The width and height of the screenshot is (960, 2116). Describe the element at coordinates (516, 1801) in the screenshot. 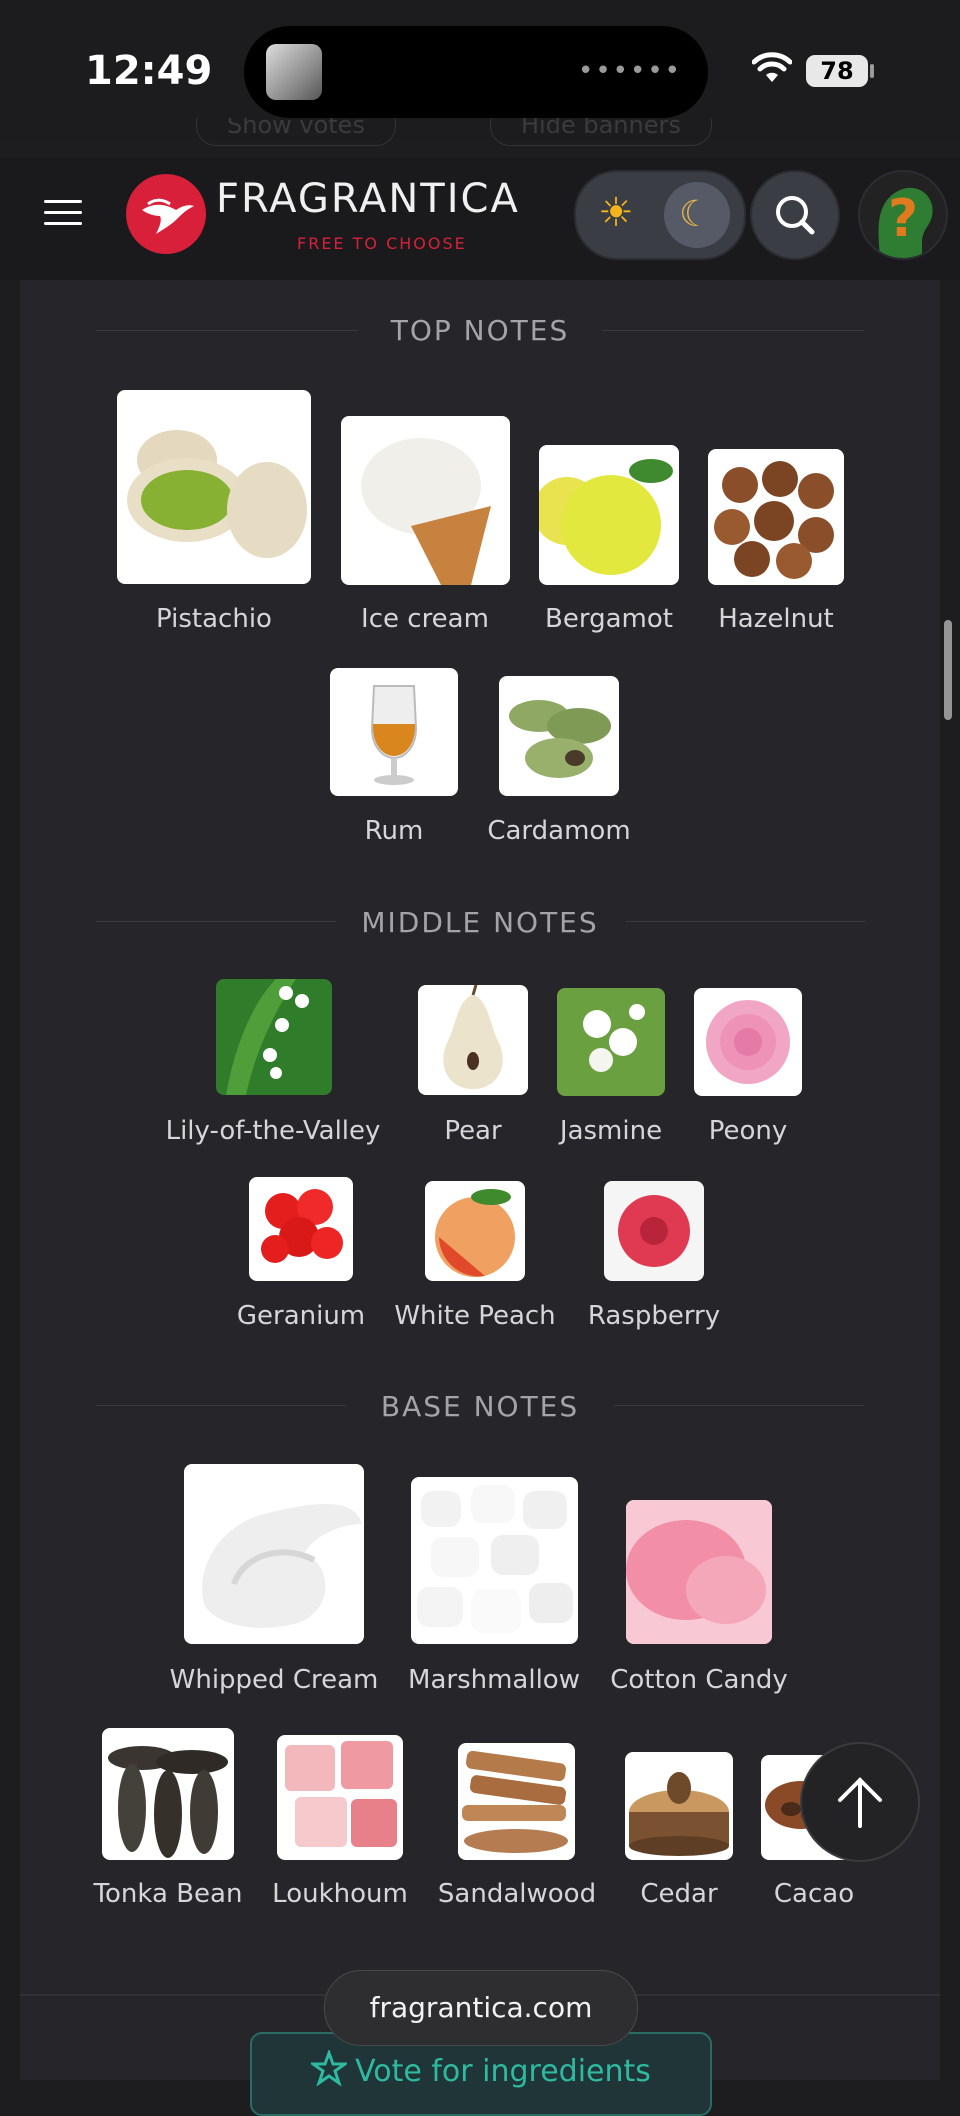

I see `sandalwood-image` at that location.